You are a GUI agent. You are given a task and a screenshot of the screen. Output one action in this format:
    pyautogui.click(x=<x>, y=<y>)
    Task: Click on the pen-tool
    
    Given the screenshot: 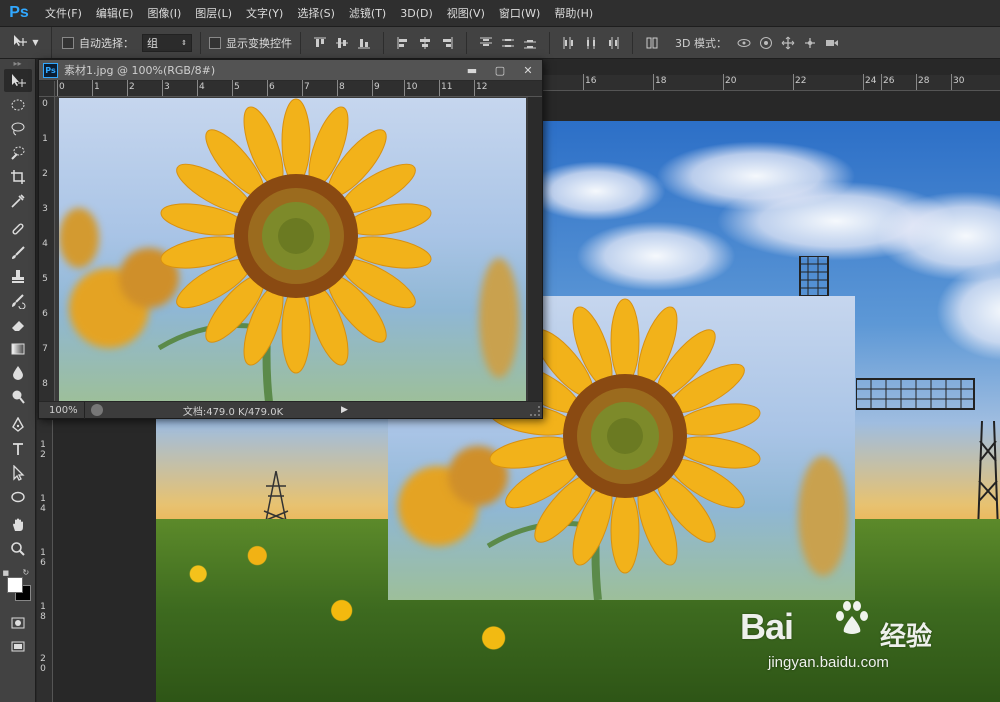 What is the action you would take?
    pyautogui.click(x=18, y=424)
    